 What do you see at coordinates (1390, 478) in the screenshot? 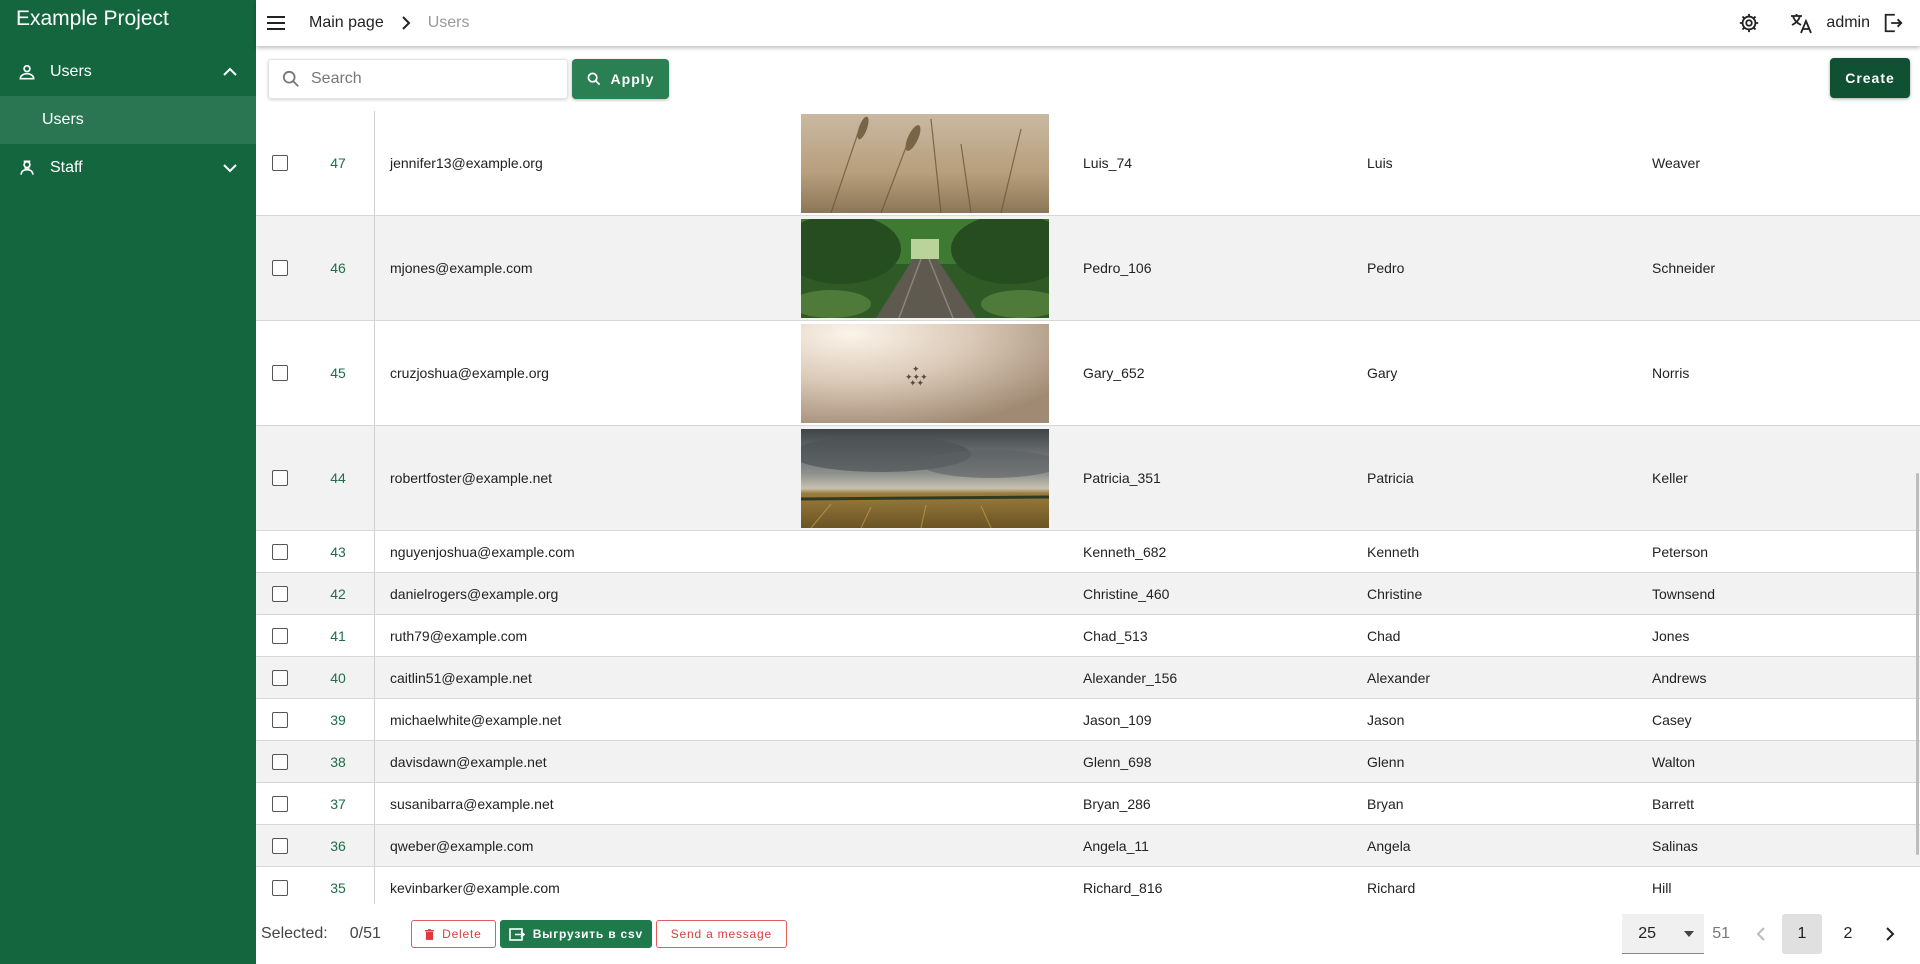
I see `row-first-name: Patricia` at bounding box center [1390, 478].